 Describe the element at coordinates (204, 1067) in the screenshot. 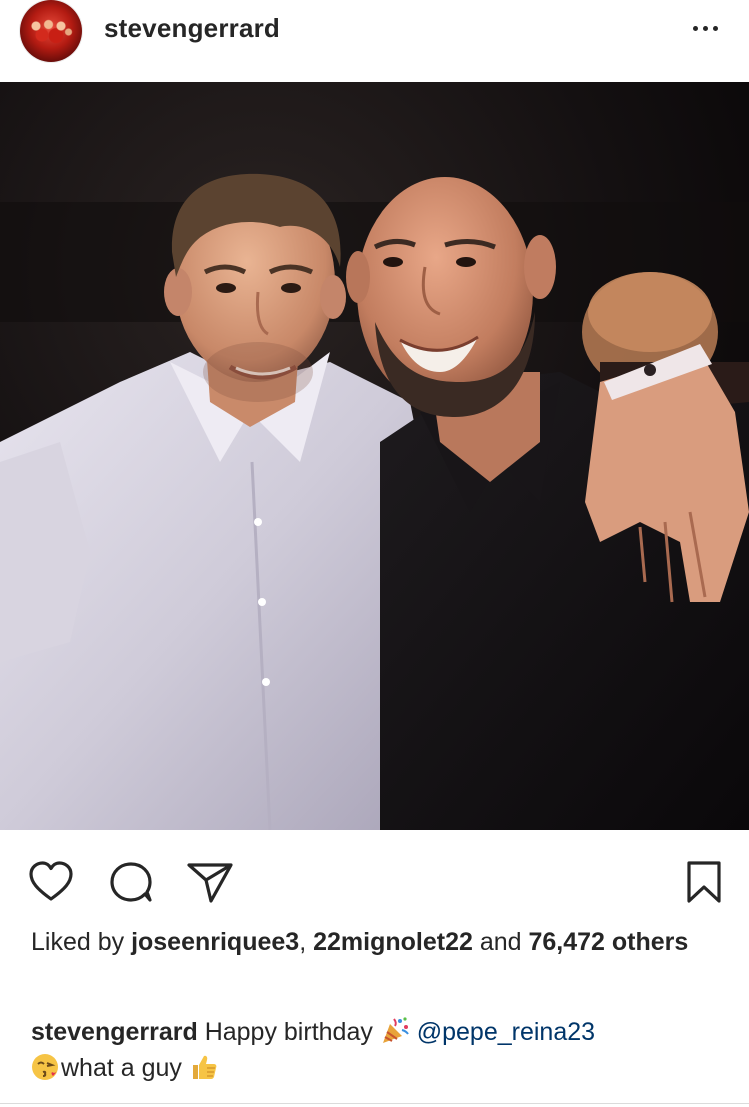

I see `thumbs-up-emoji` at that location.